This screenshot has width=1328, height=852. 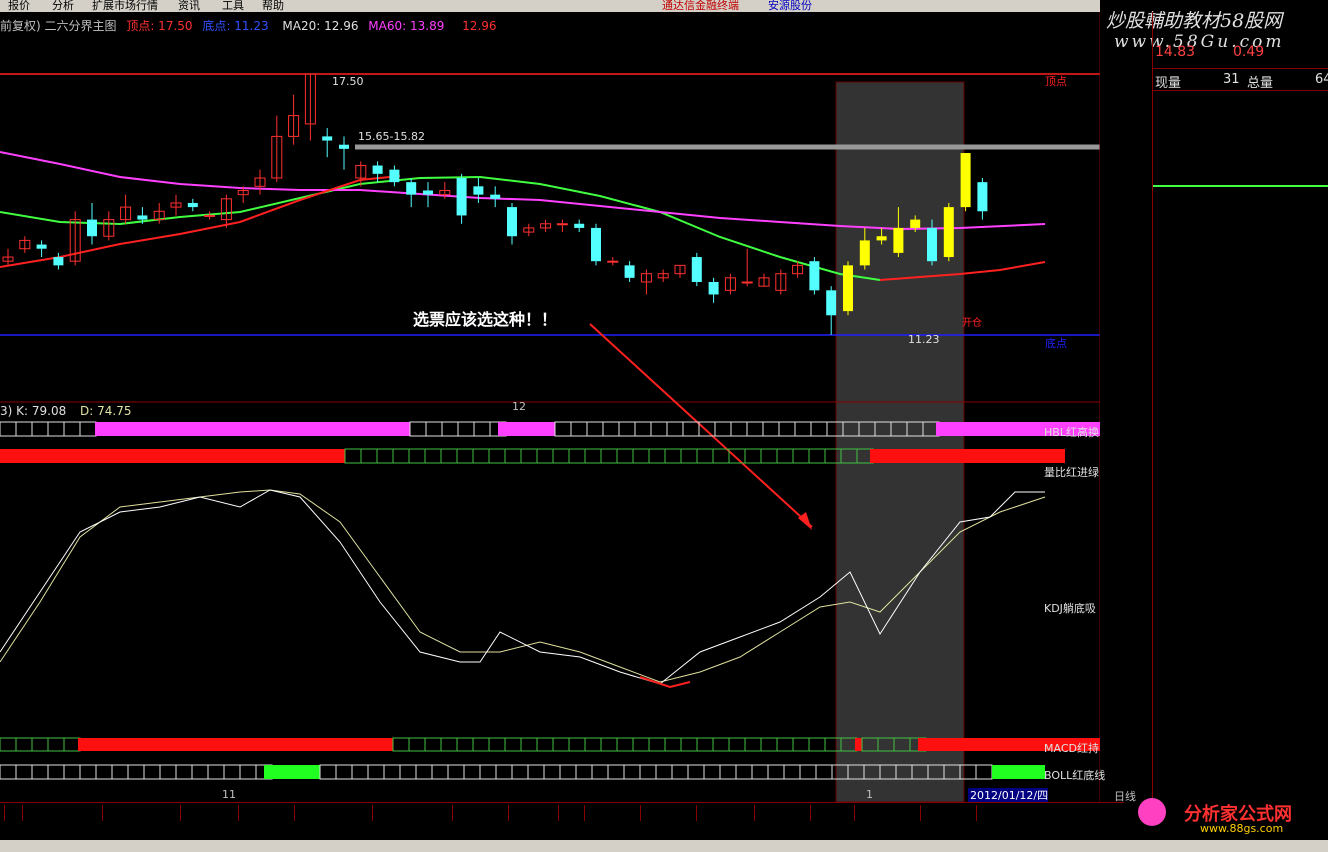 I want to click on menu-info: 资讯, so click(x=189, y=6).